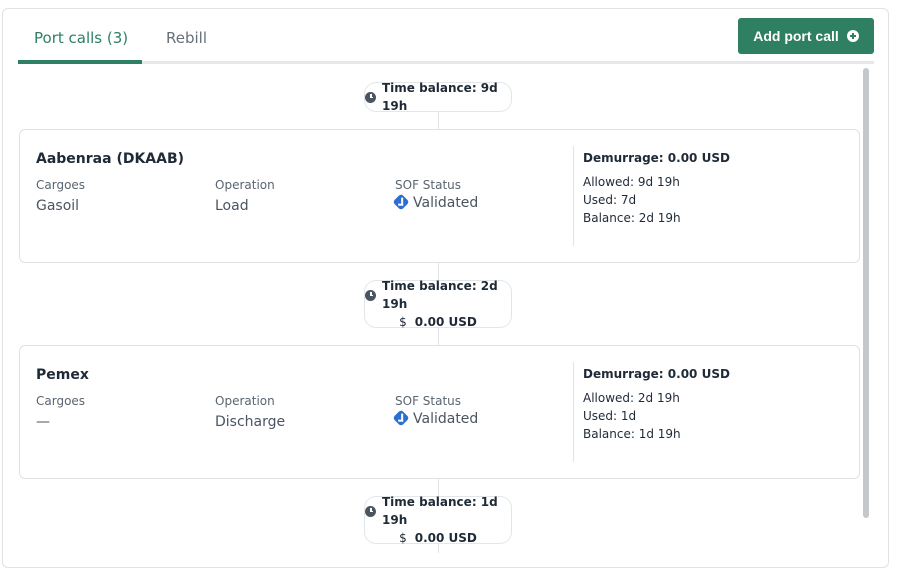  Describe the element at coordinates (62, 375) in the screenshot. I see `port-name: Pemex` at that location.